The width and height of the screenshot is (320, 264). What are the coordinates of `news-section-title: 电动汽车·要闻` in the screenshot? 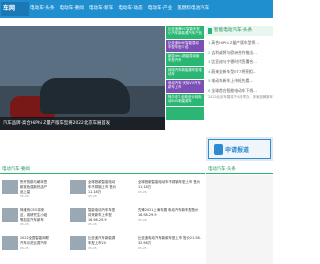 It's located at (16, 169).